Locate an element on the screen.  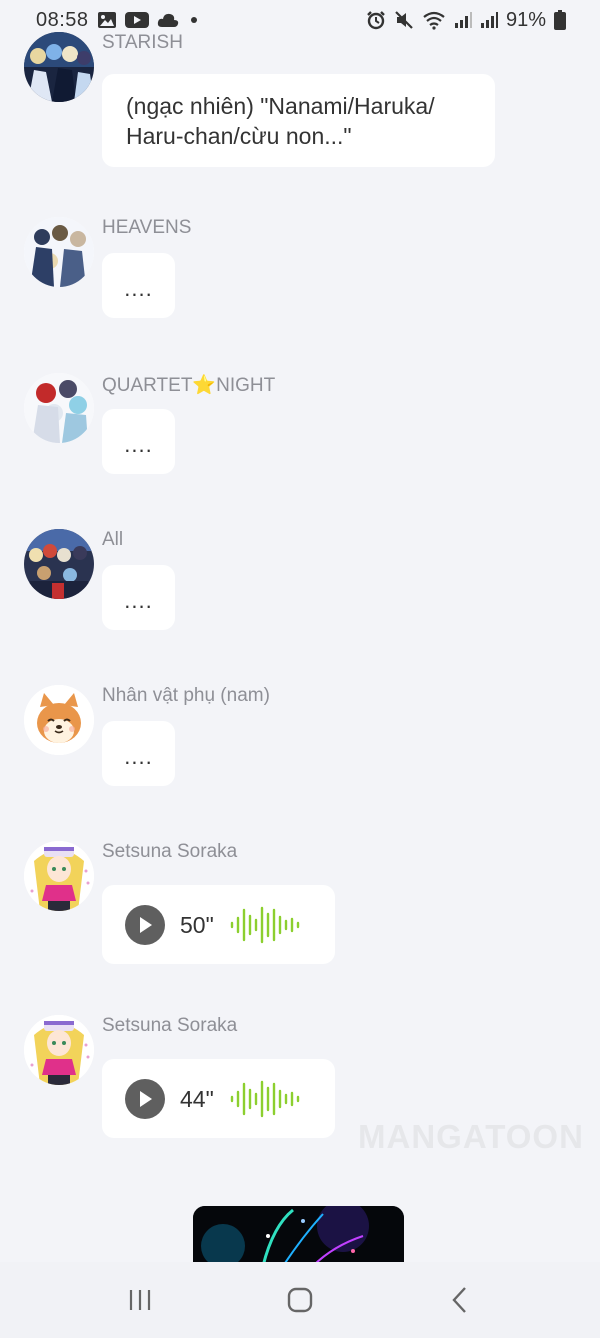
back-icon is located at coordinates (459, 1300).